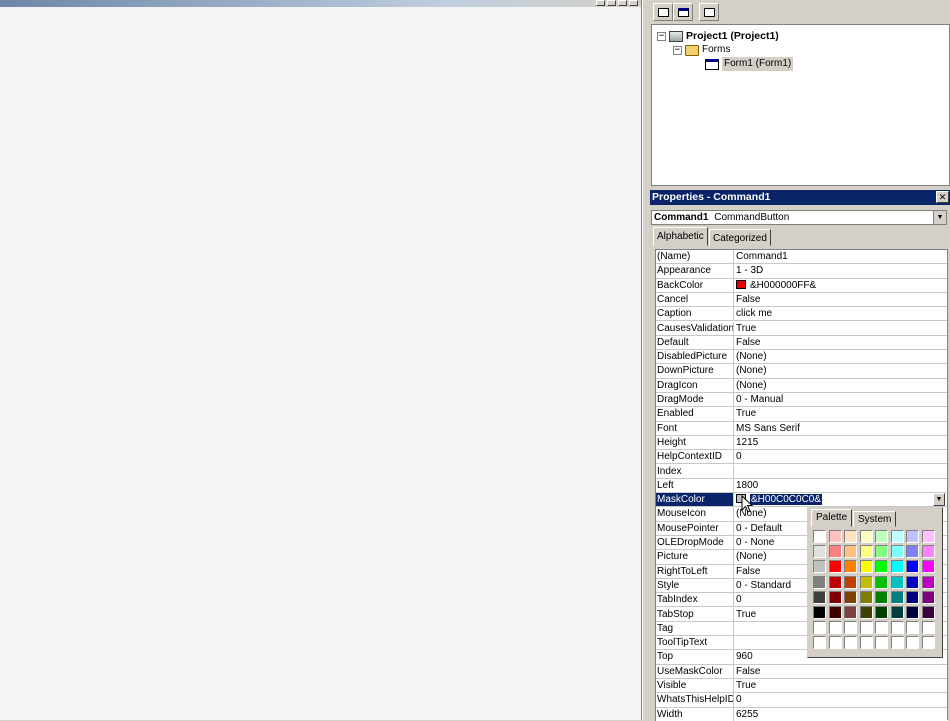 The height and width of the screenshot is (721, 950). I want to click on close-icon: ✕, so click(942, 197).